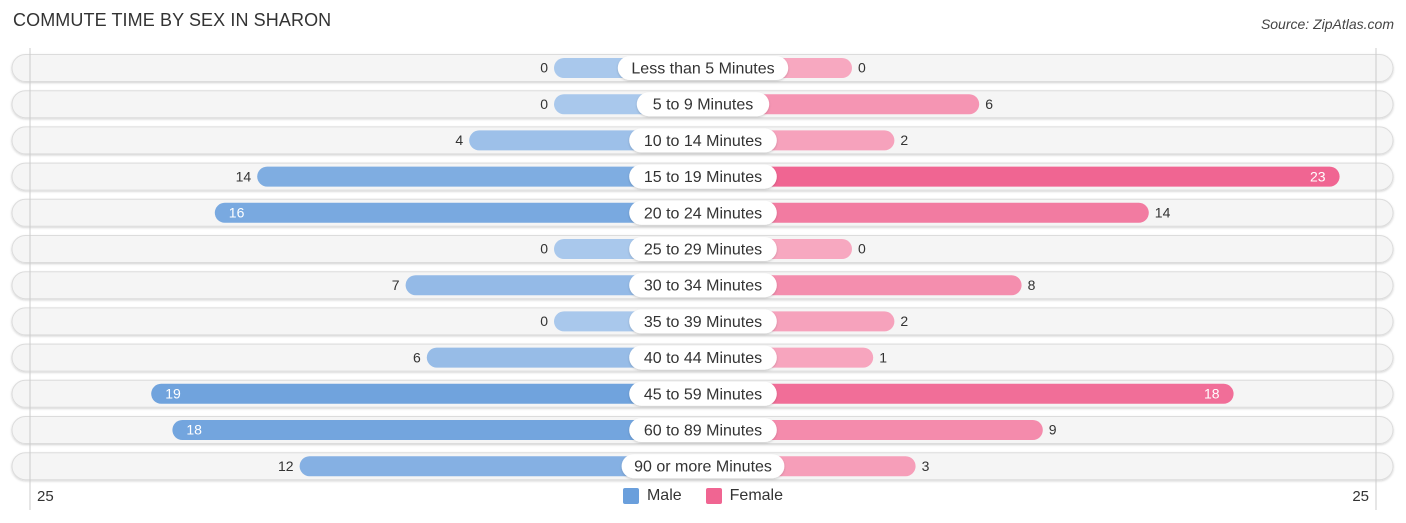 This screenshot has height=523, width=1406. Describe the element at coordinates (1318, 176) in the screenshot. I see `value-label-female: 23` at that location.